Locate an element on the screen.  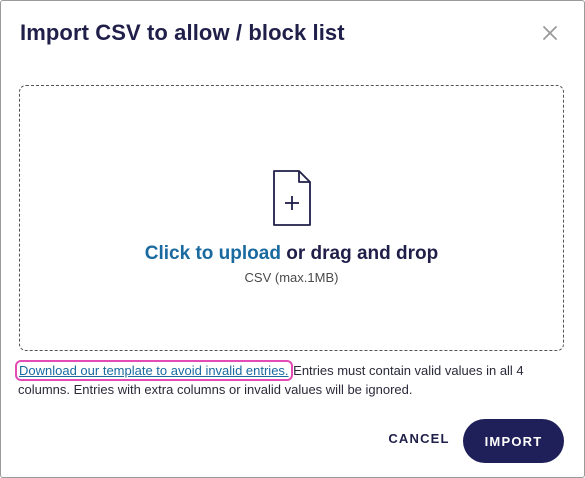
drag-drop-text: or drag and drop is located at coordinates (359, 253).